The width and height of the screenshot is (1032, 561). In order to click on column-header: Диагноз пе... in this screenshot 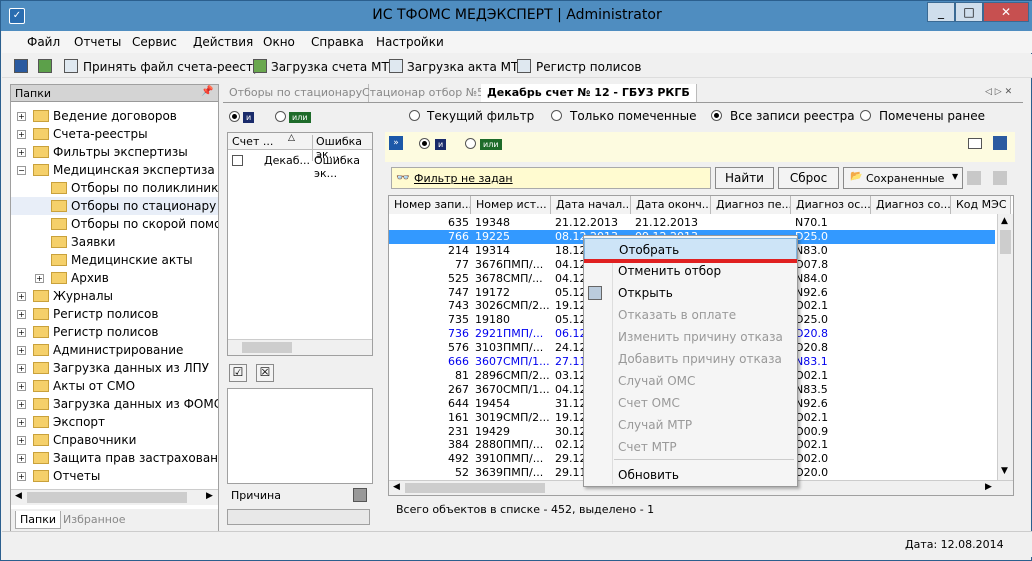, I will do `click(751, 205)`.